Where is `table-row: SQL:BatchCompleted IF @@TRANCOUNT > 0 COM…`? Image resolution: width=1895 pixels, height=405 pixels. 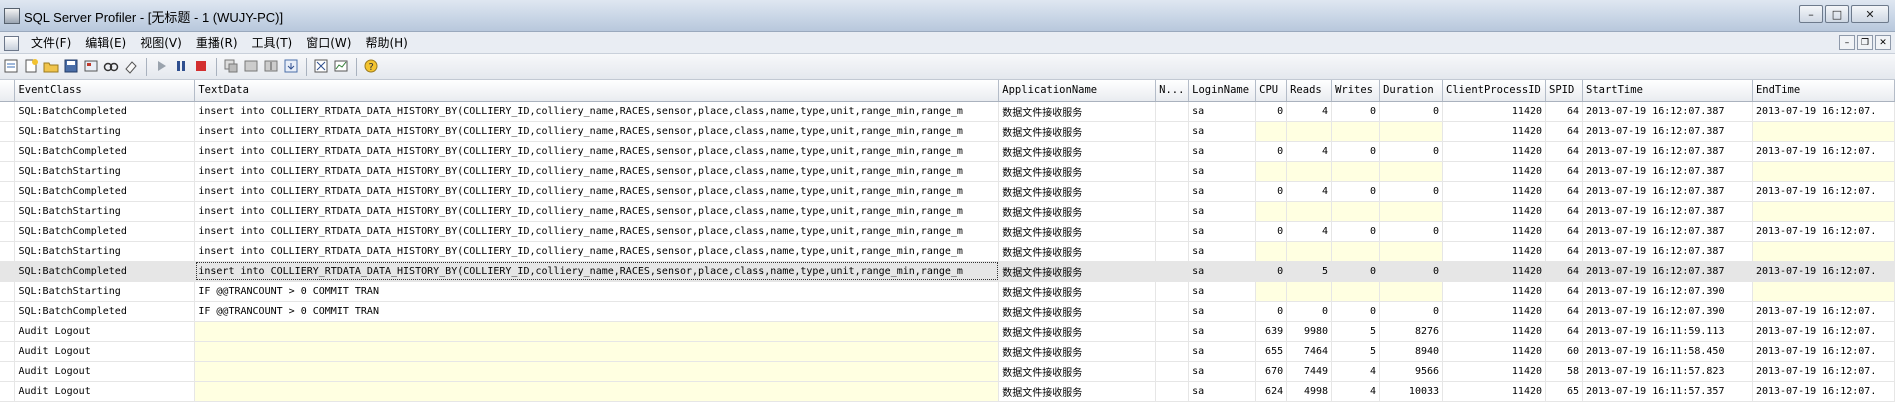
table-row: SQL:BatchCompleted IF @@TRANCOUNT > 0 COM… is located at coordinates (947, 311).